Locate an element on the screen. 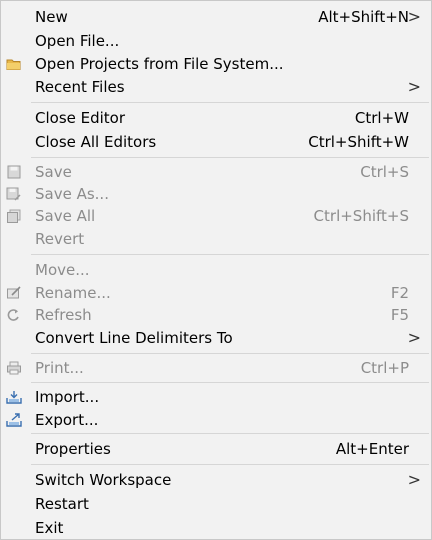  menu-item-properties: Properties Alt+Enter is located at coordinates (216, 449).